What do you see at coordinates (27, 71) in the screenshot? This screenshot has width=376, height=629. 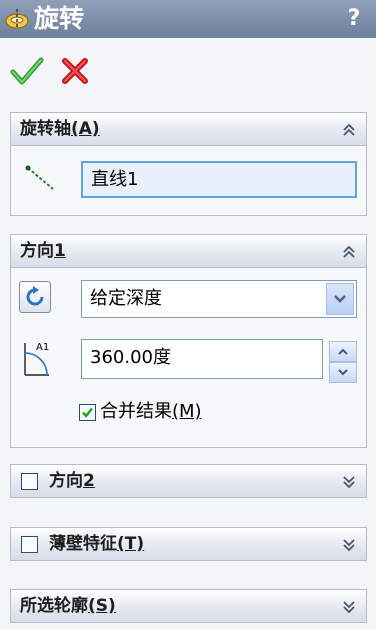 I see `ok-check-icon` at bounding box center [27, 71].